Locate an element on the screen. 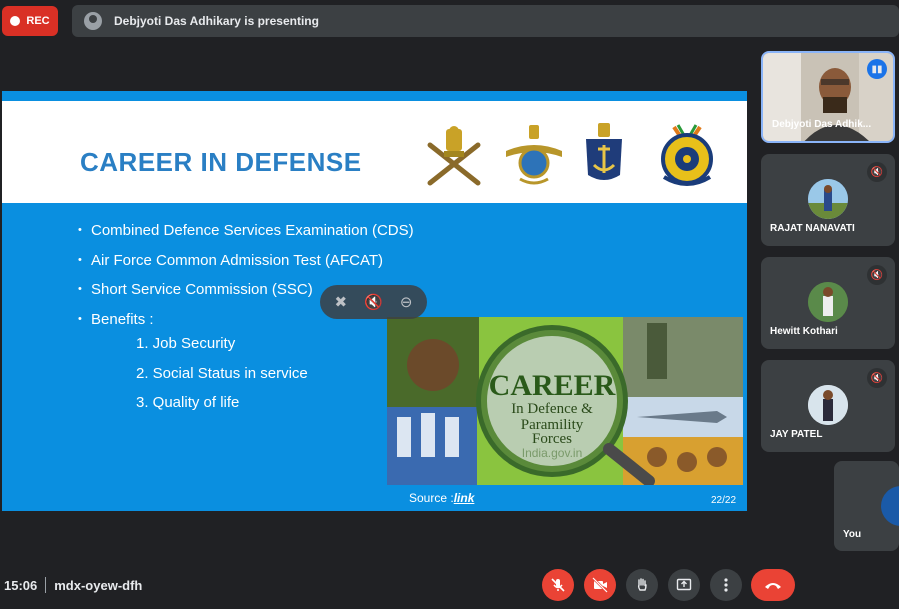 This screenshot has height=609, width=899. participant-tile-rajat: 🔇 RAJAT NANAVATI is located at coordinates (828, 200).